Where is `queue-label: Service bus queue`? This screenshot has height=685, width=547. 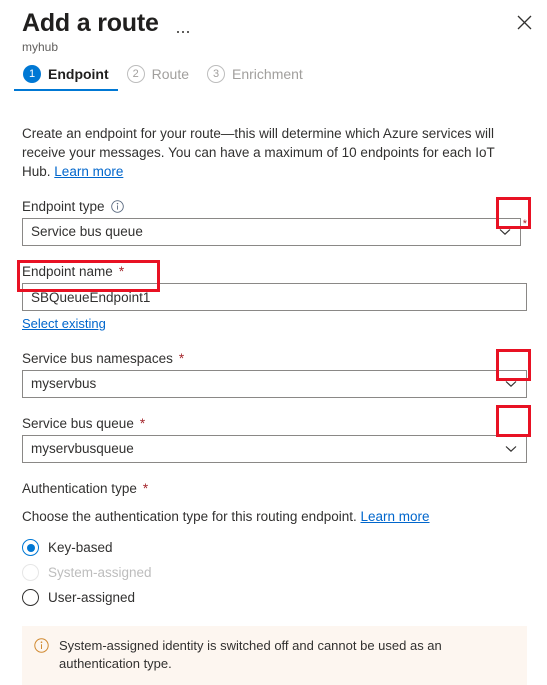
queue-label: Service bus queue is located at coordinates (78, 423).